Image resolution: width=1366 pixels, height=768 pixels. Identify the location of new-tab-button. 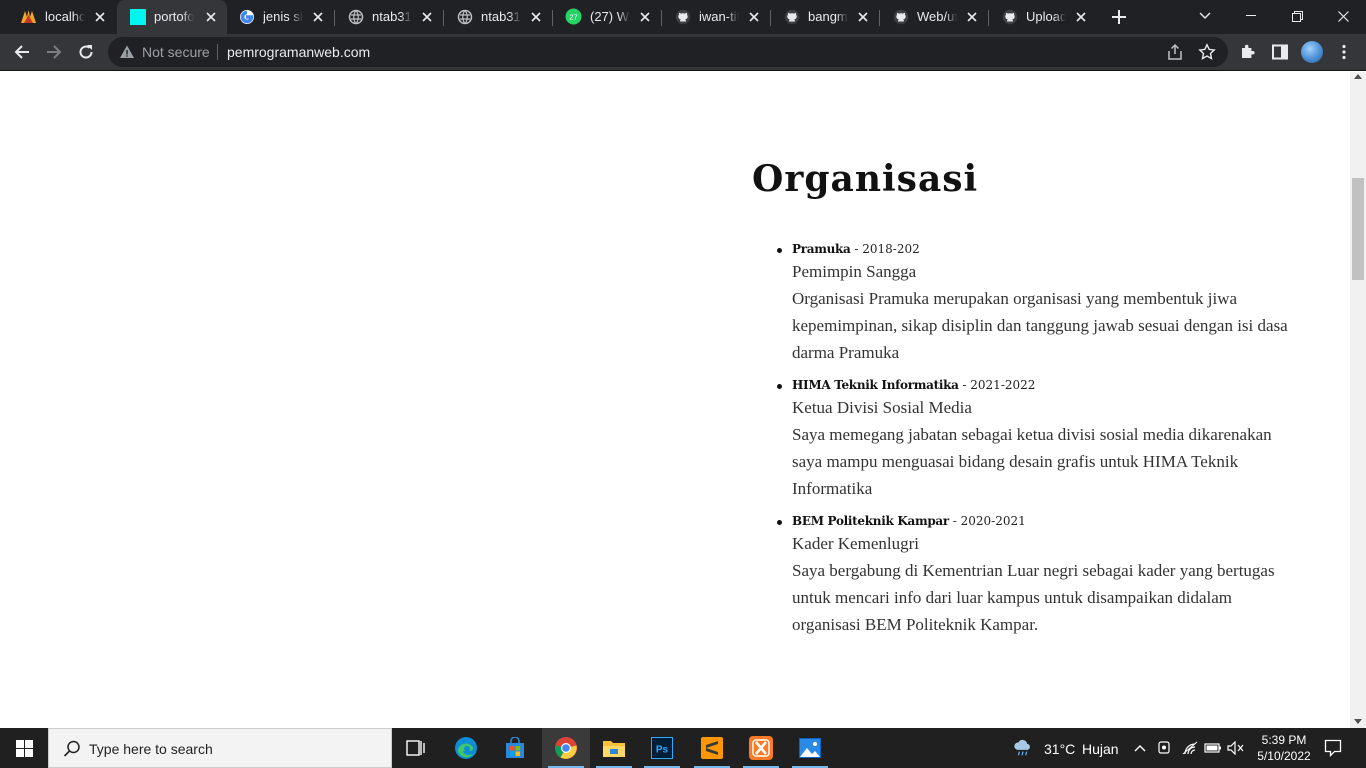
(1119, 17).